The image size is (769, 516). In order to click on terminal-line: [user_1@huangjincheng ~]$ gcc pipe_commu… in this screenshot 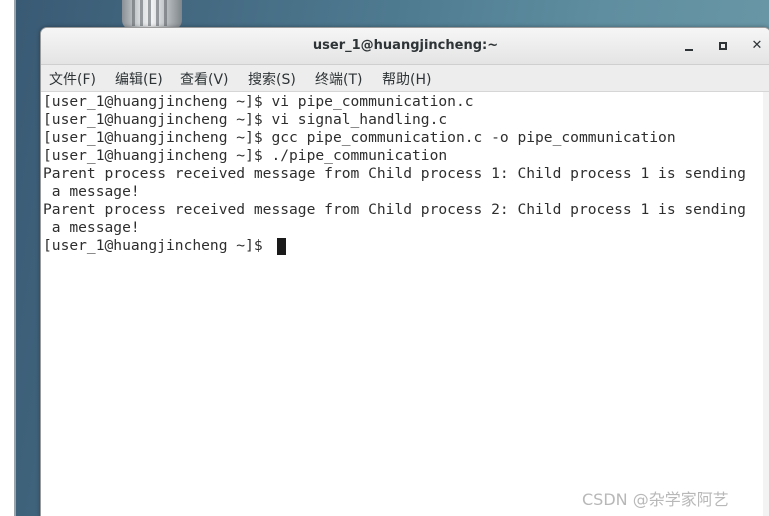, I will do `click(359, 137)`.